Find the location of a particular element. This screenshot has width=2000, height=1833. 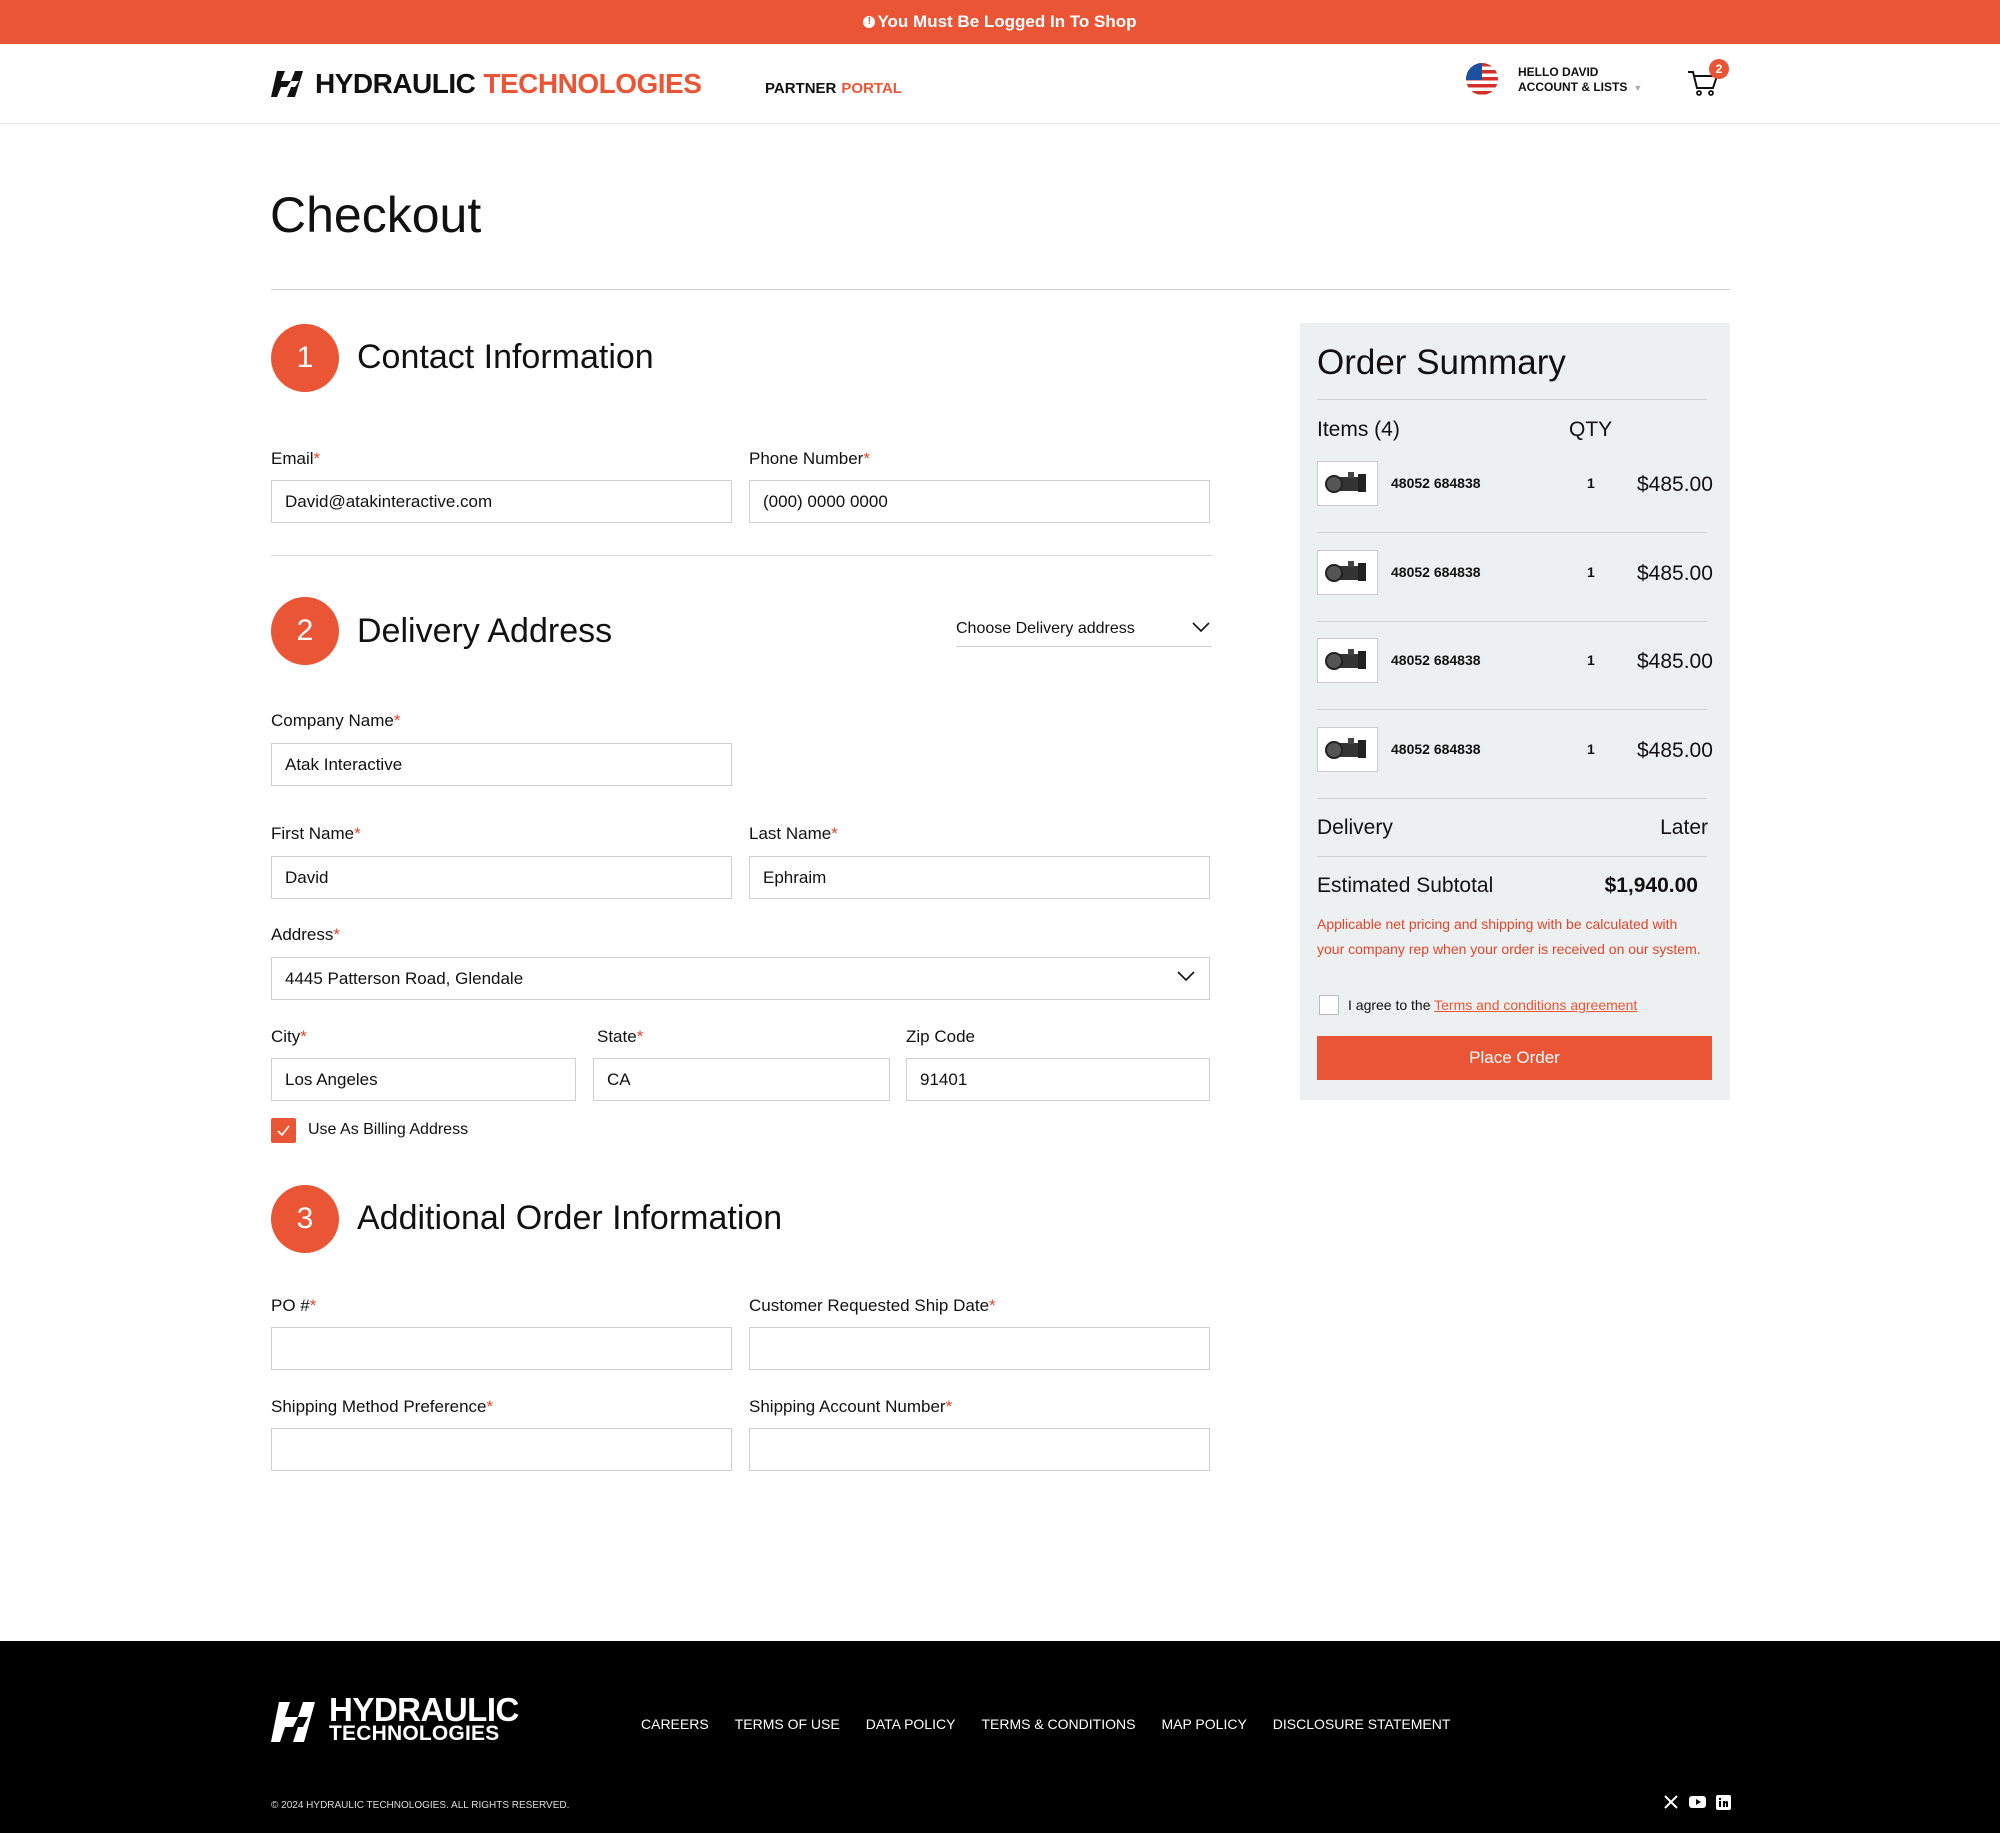

email-field is located at coordinates (501, 501).